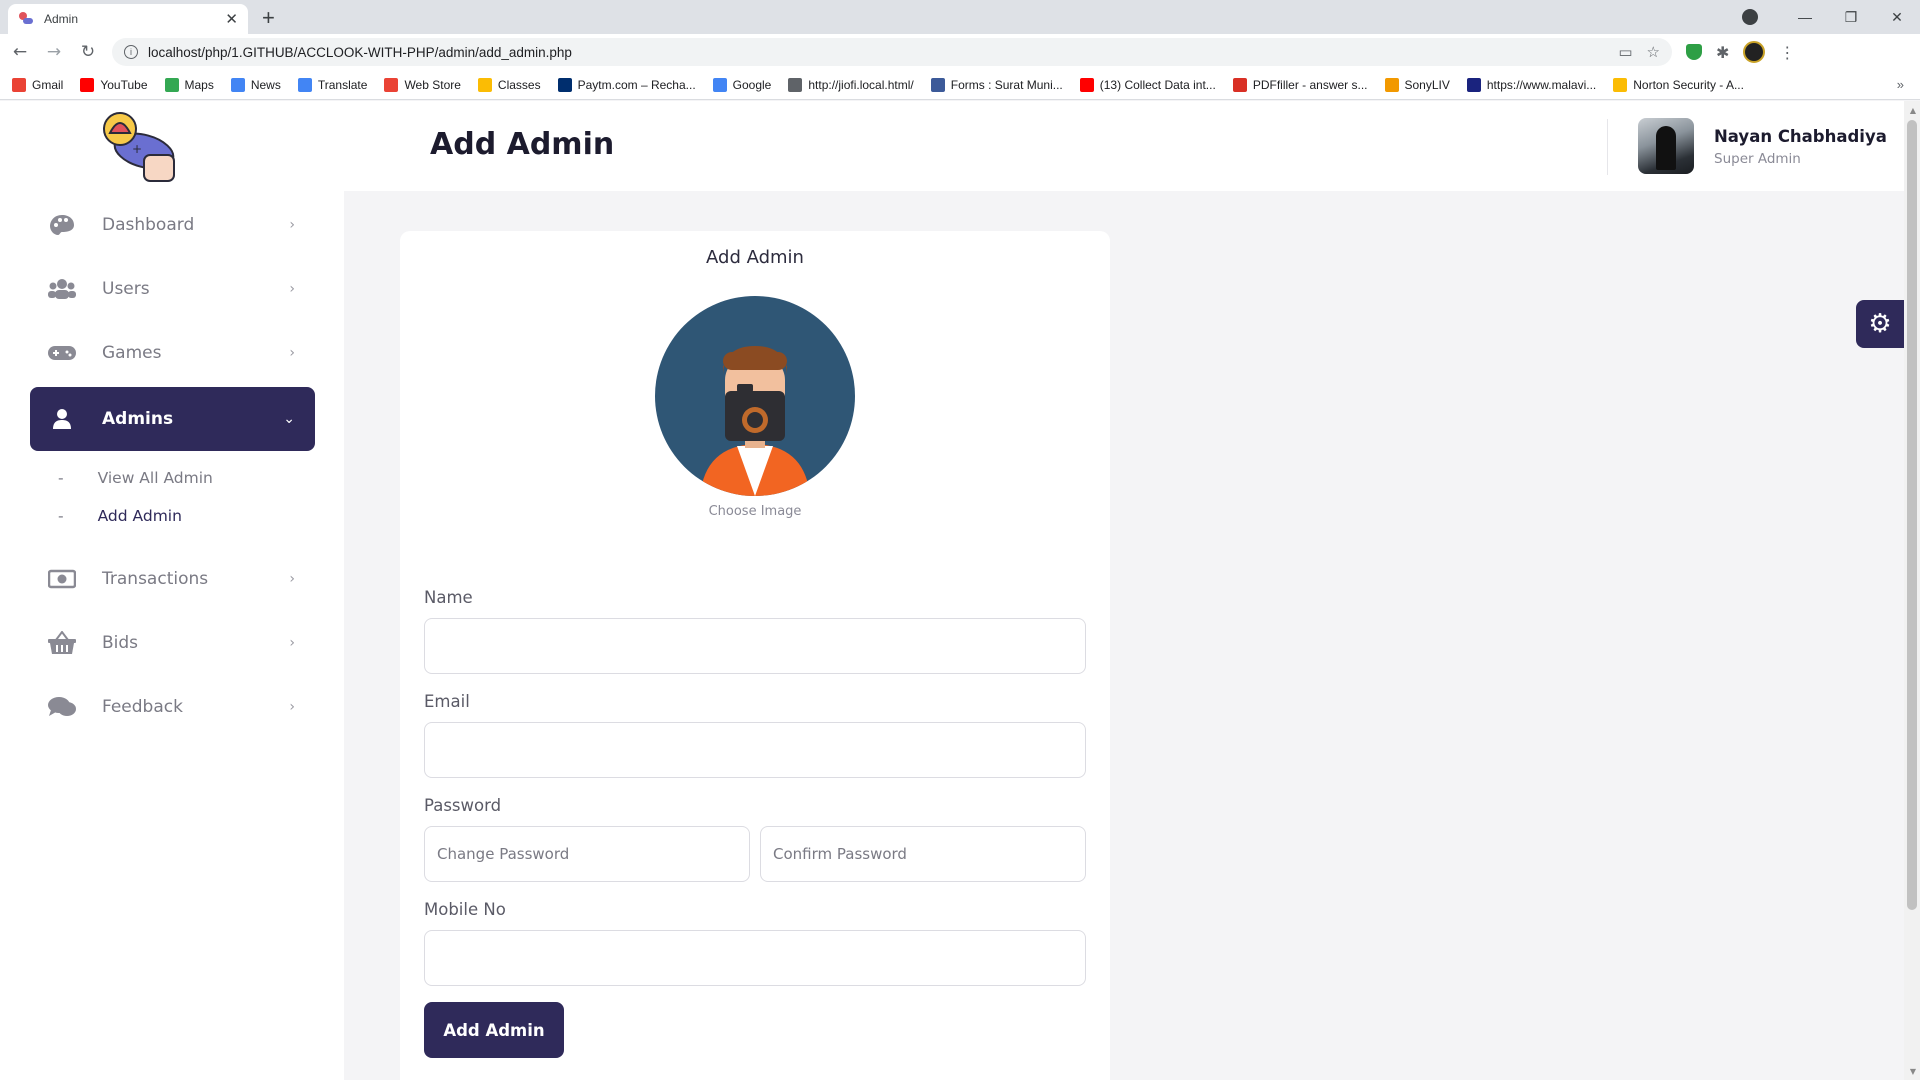  What do you see at coordinates (172, 289) in the screenshot?
I see `sidebar-item-users: Users ›` at bounding box center [172, 289].